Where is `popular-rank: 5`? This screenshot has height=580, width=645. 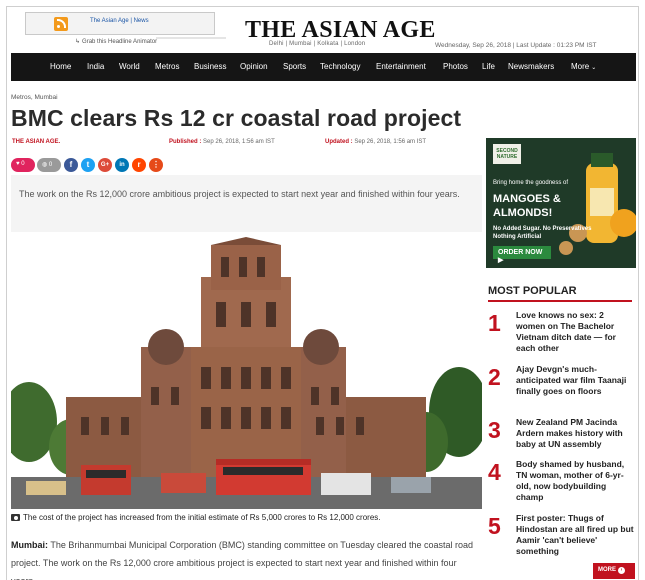 popular-rank: 5 is located at coordinates (494, 526).